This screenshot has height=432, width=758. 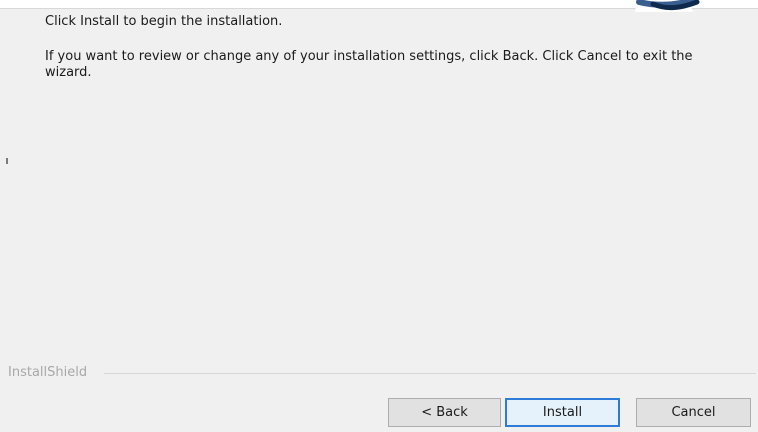 What do you see at coordinates (164, 21) in the screenshot?
I see `instruction-line-1: Click Install to begin the installation.` at bounding box center [164, 21].